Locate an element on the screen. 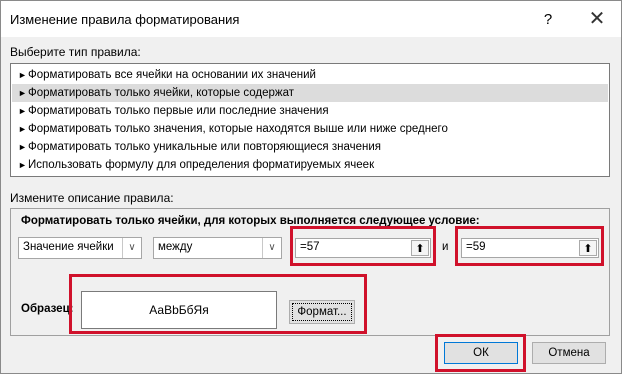 Image resolution: width=622 pixels, height=374 pixels. sample-label: Образец: is located at coordinates (47, 309).